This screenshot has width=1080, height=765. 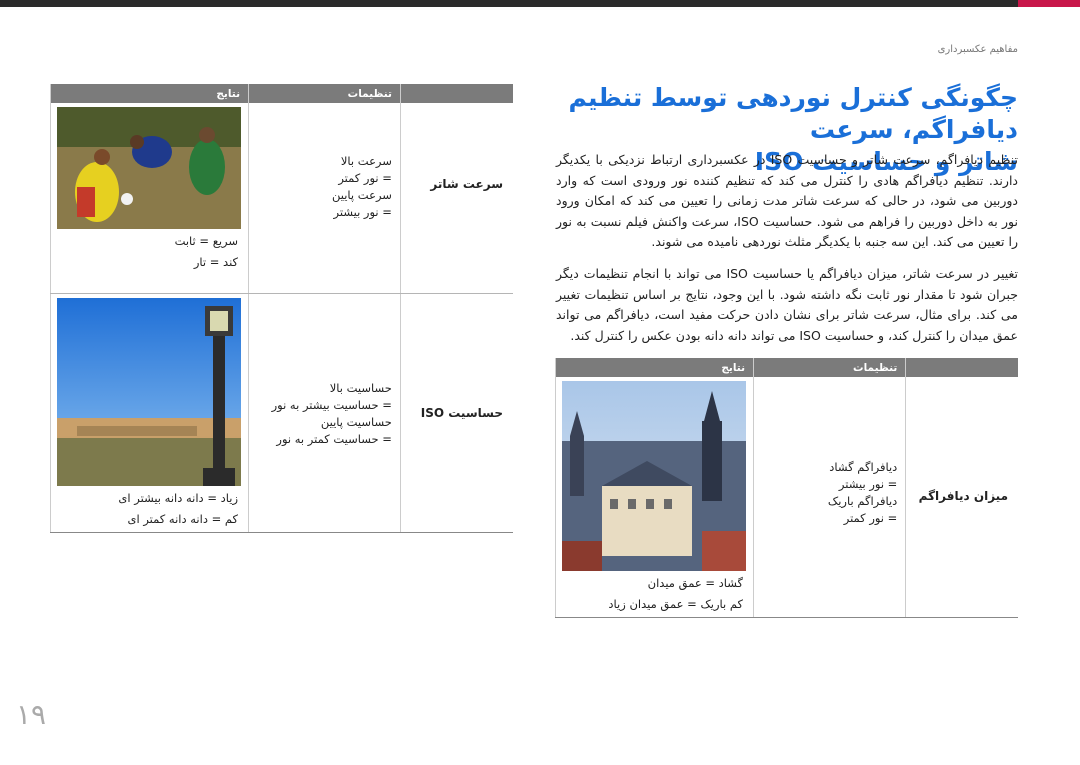 I want to click on option-text: = حساسیت بیشتر به نور, so click(x=331, y=405).